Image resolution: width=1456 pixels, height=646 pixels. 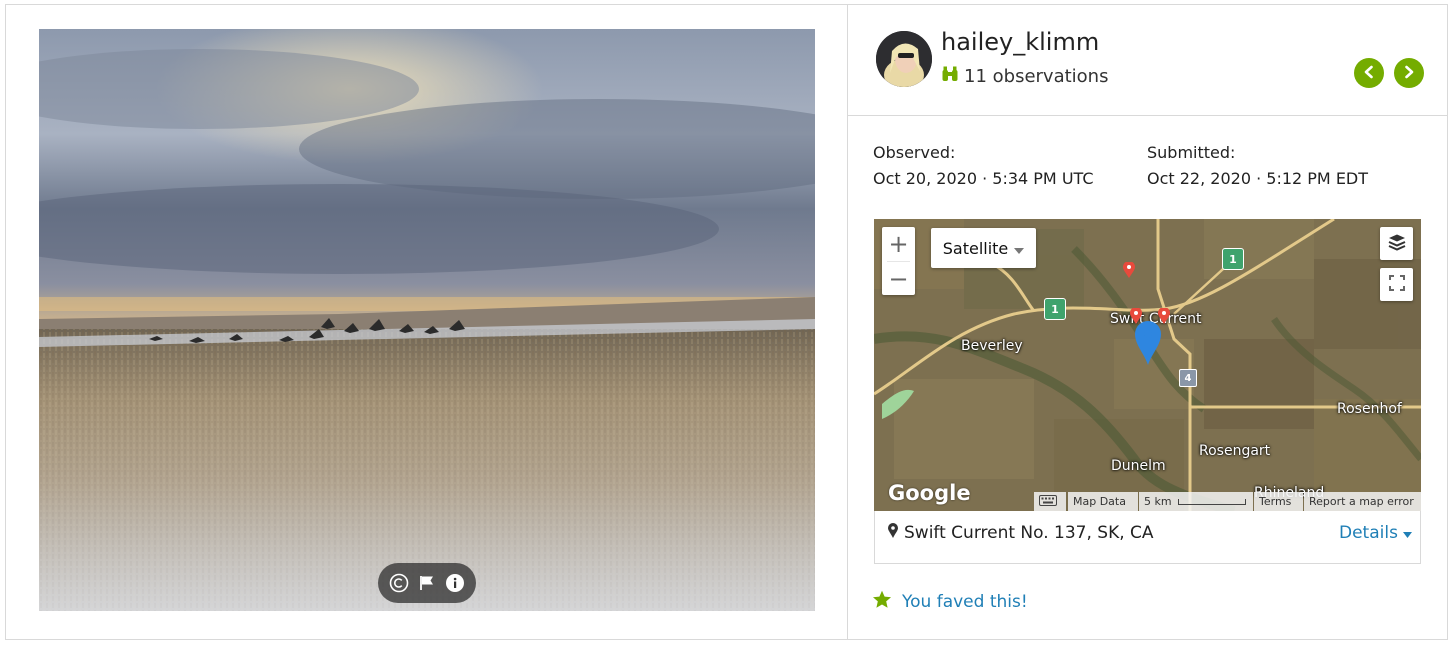 I want to click on fave-button: You faved this!, so click(x=950, y=602).